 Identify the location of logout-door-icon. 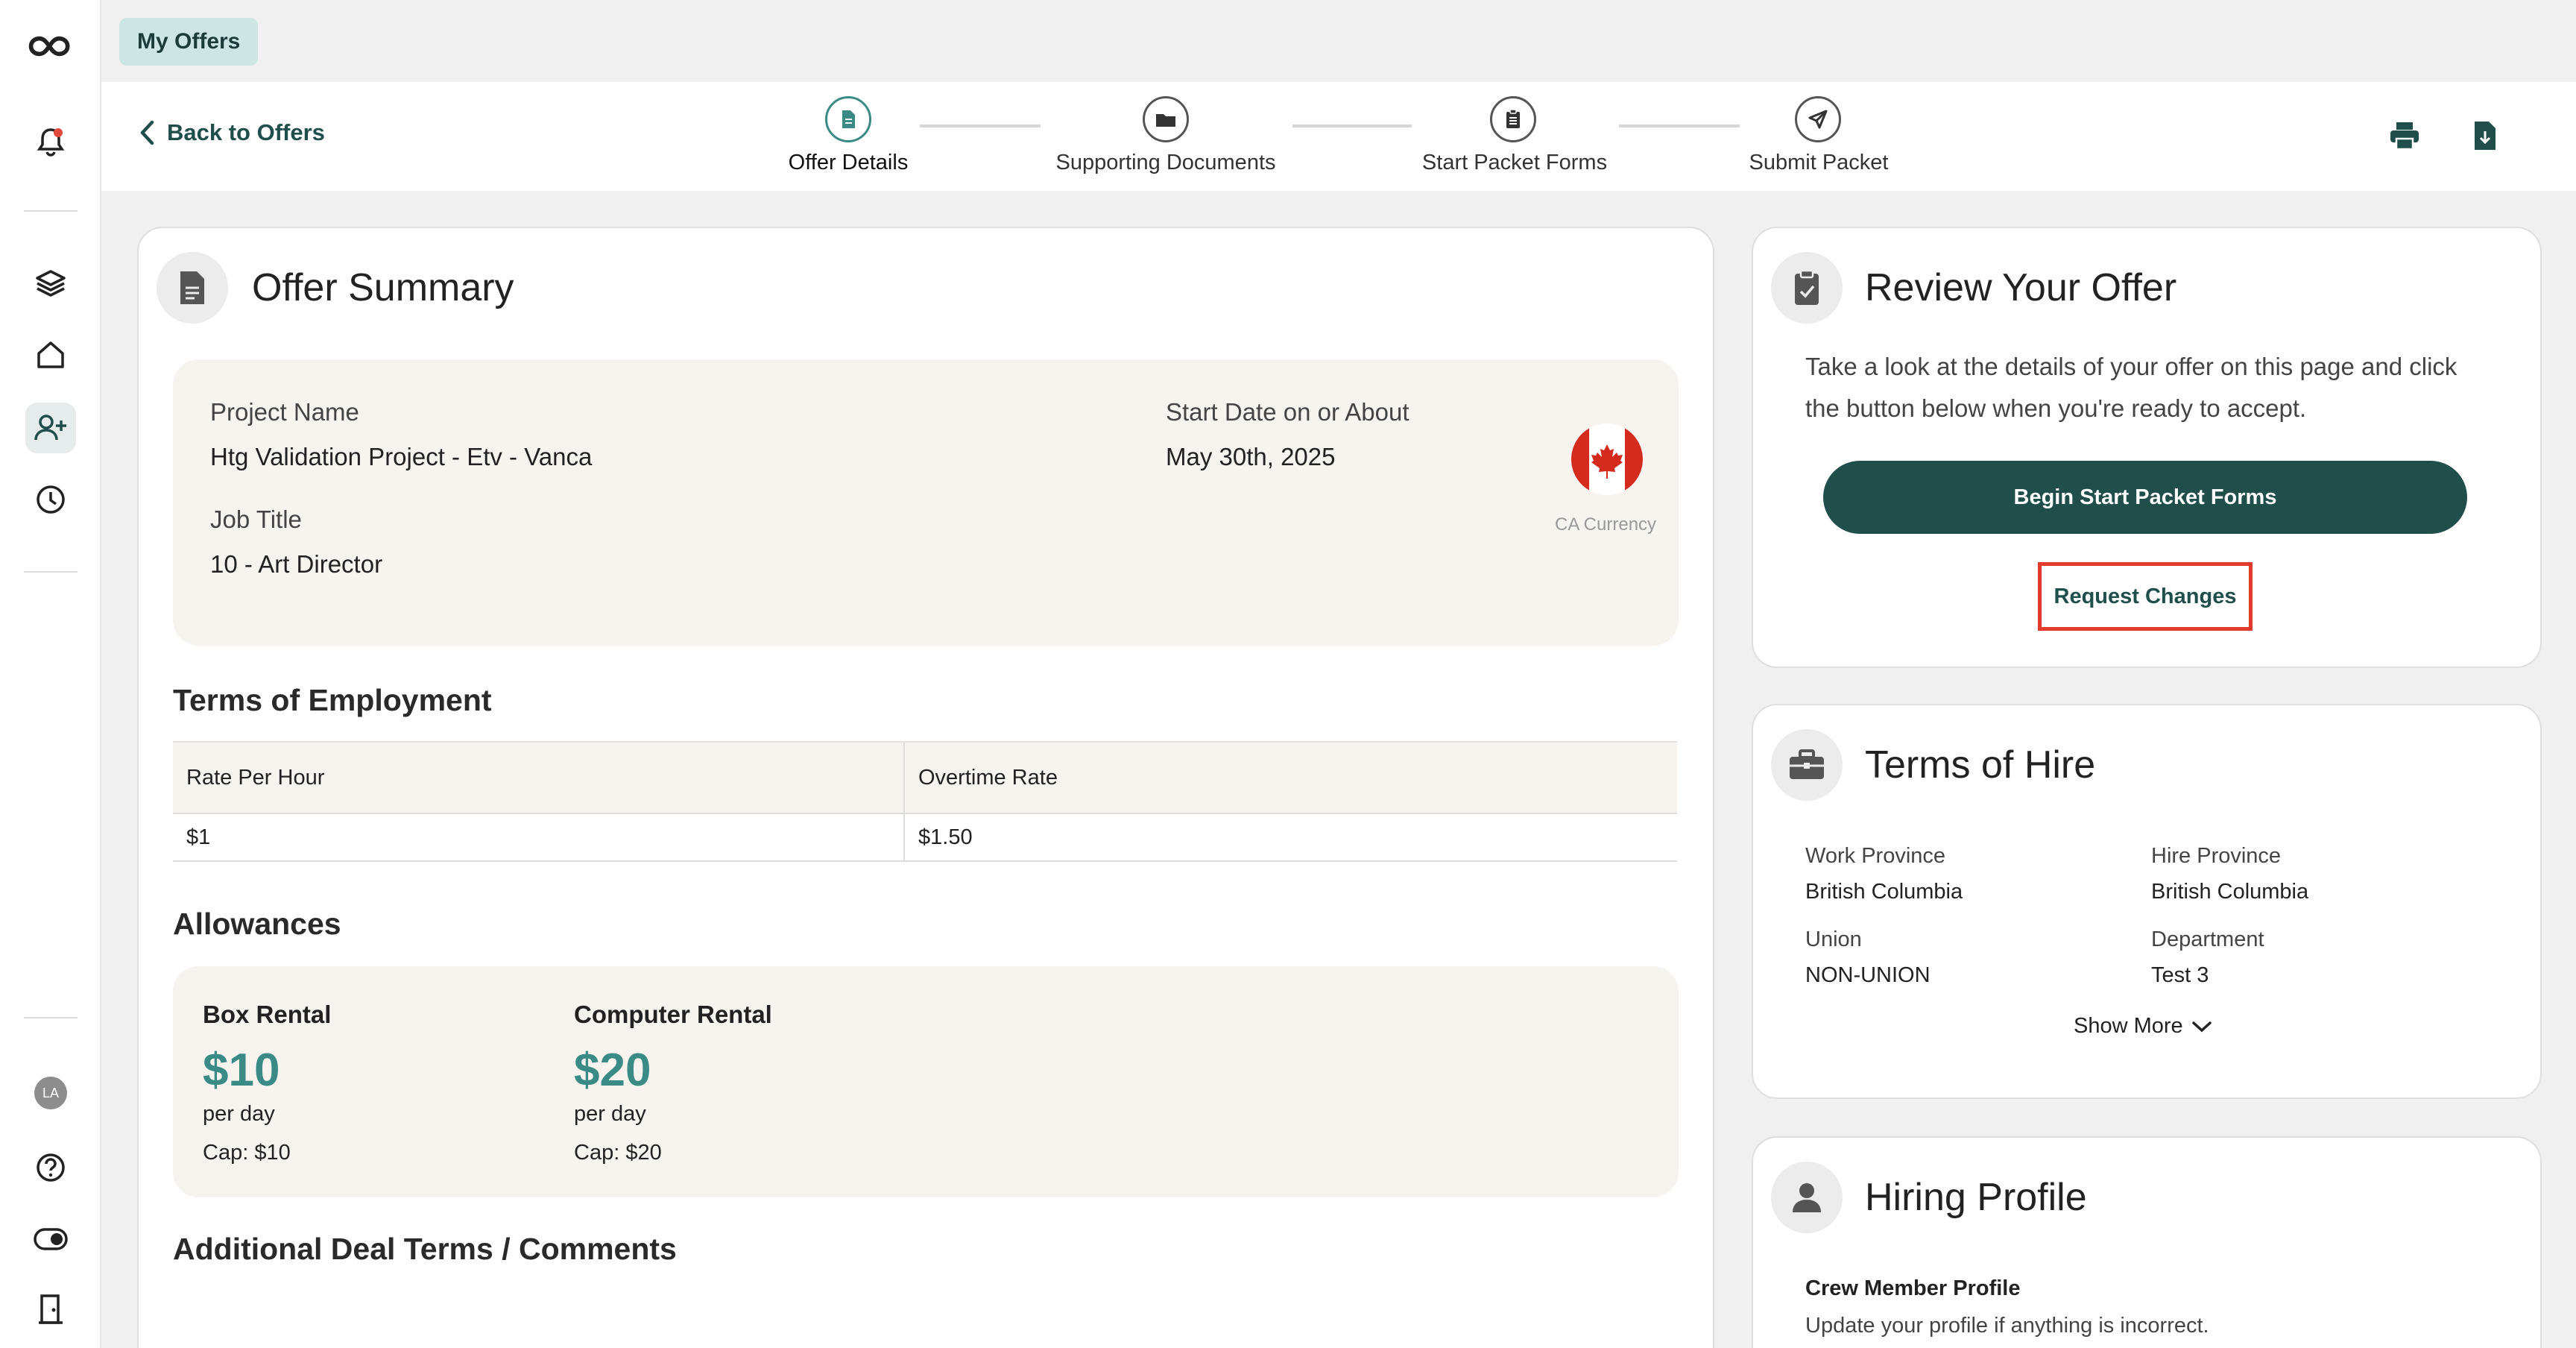
(50, 1309).